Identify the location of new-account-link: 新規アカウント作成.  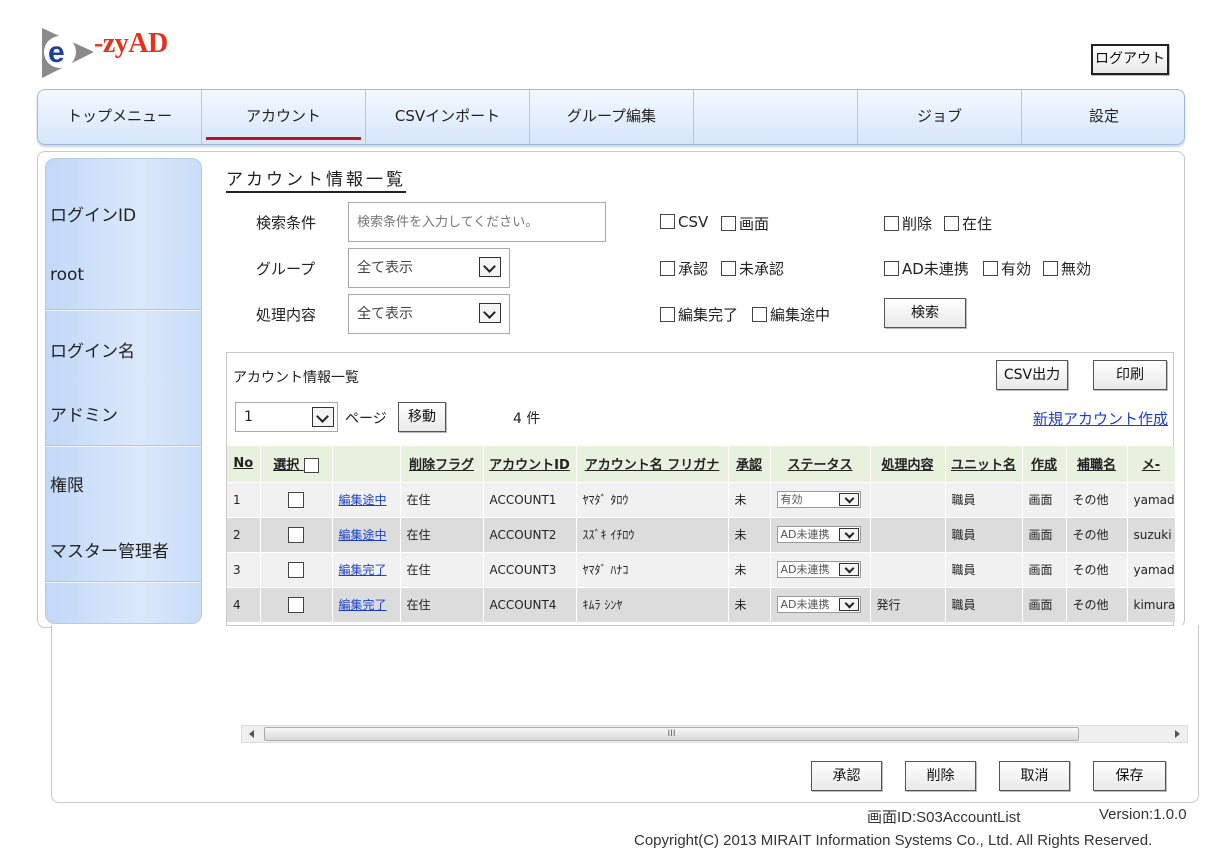
(1100, 418).